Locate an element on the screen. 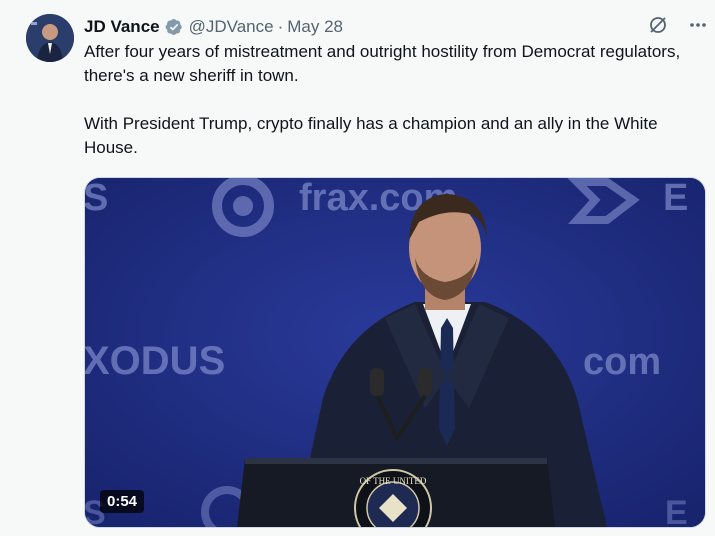  grok-icon is located at coordinates (658, 25).